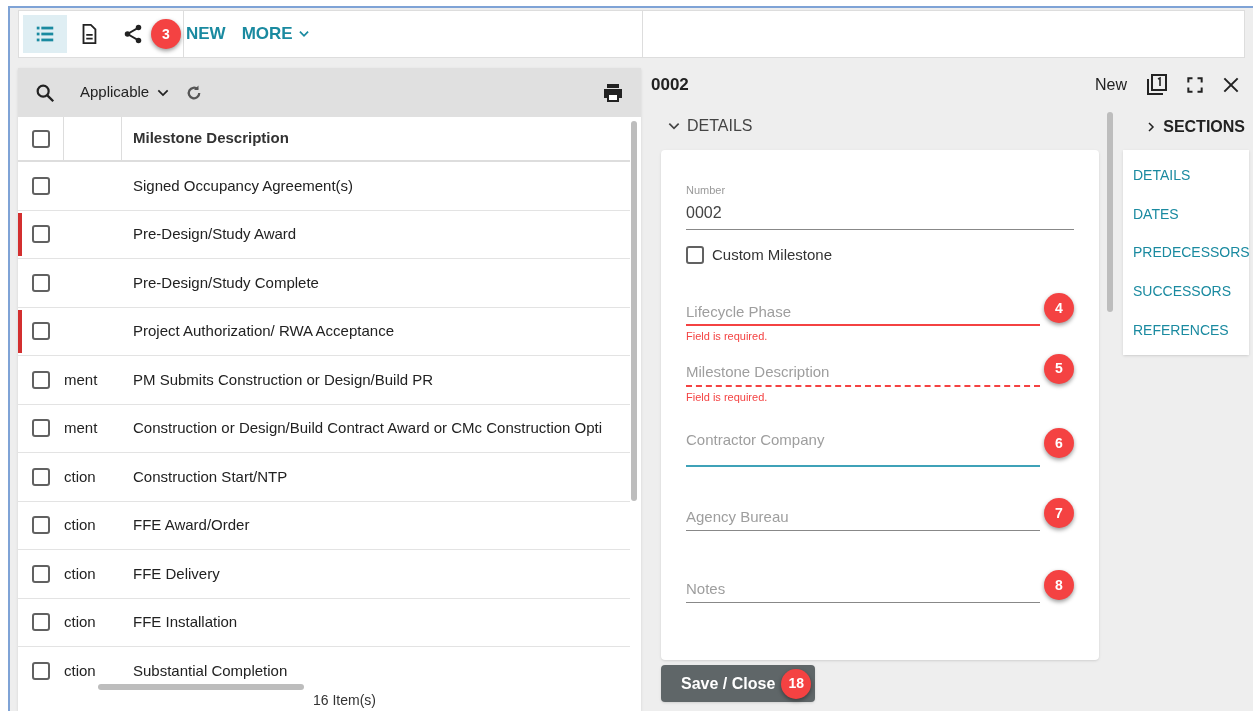  I want to click on input-field: Notes, so click(863, 589).